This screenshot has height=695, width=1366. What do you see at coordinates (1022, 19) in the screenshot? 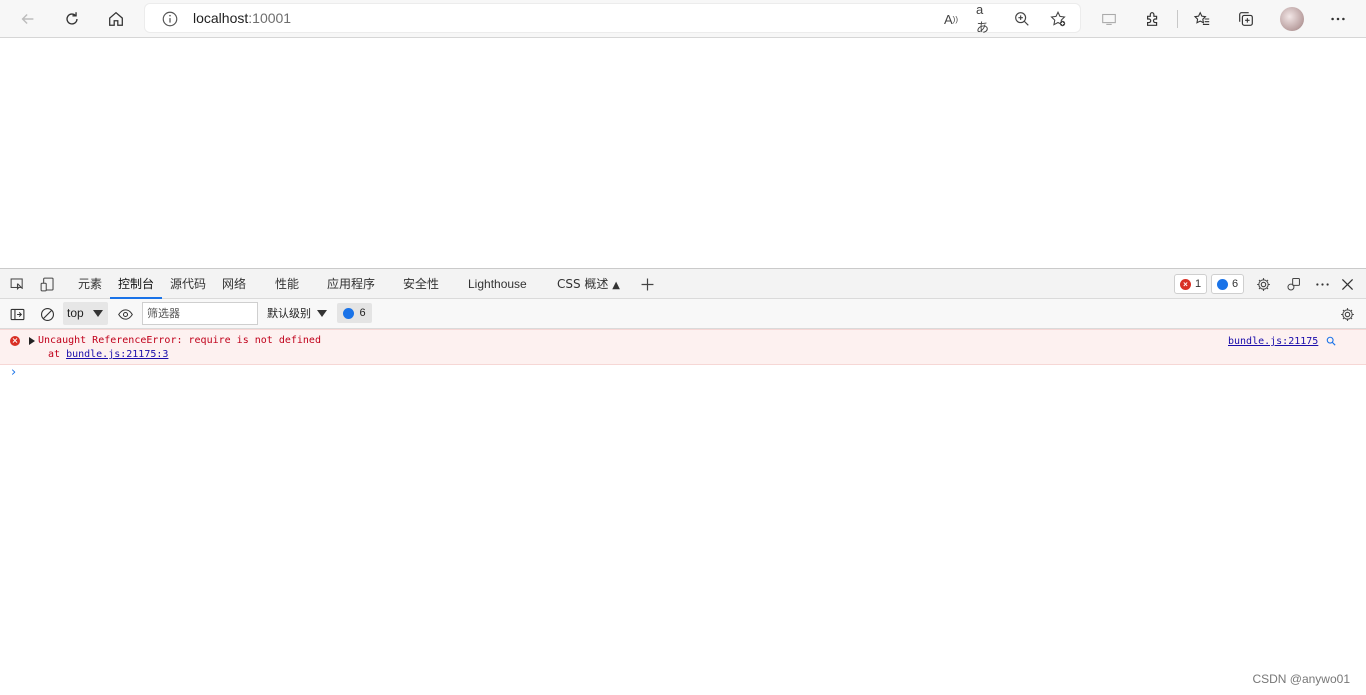
I see `zoom-icon` at bounding box center [1022, 19].